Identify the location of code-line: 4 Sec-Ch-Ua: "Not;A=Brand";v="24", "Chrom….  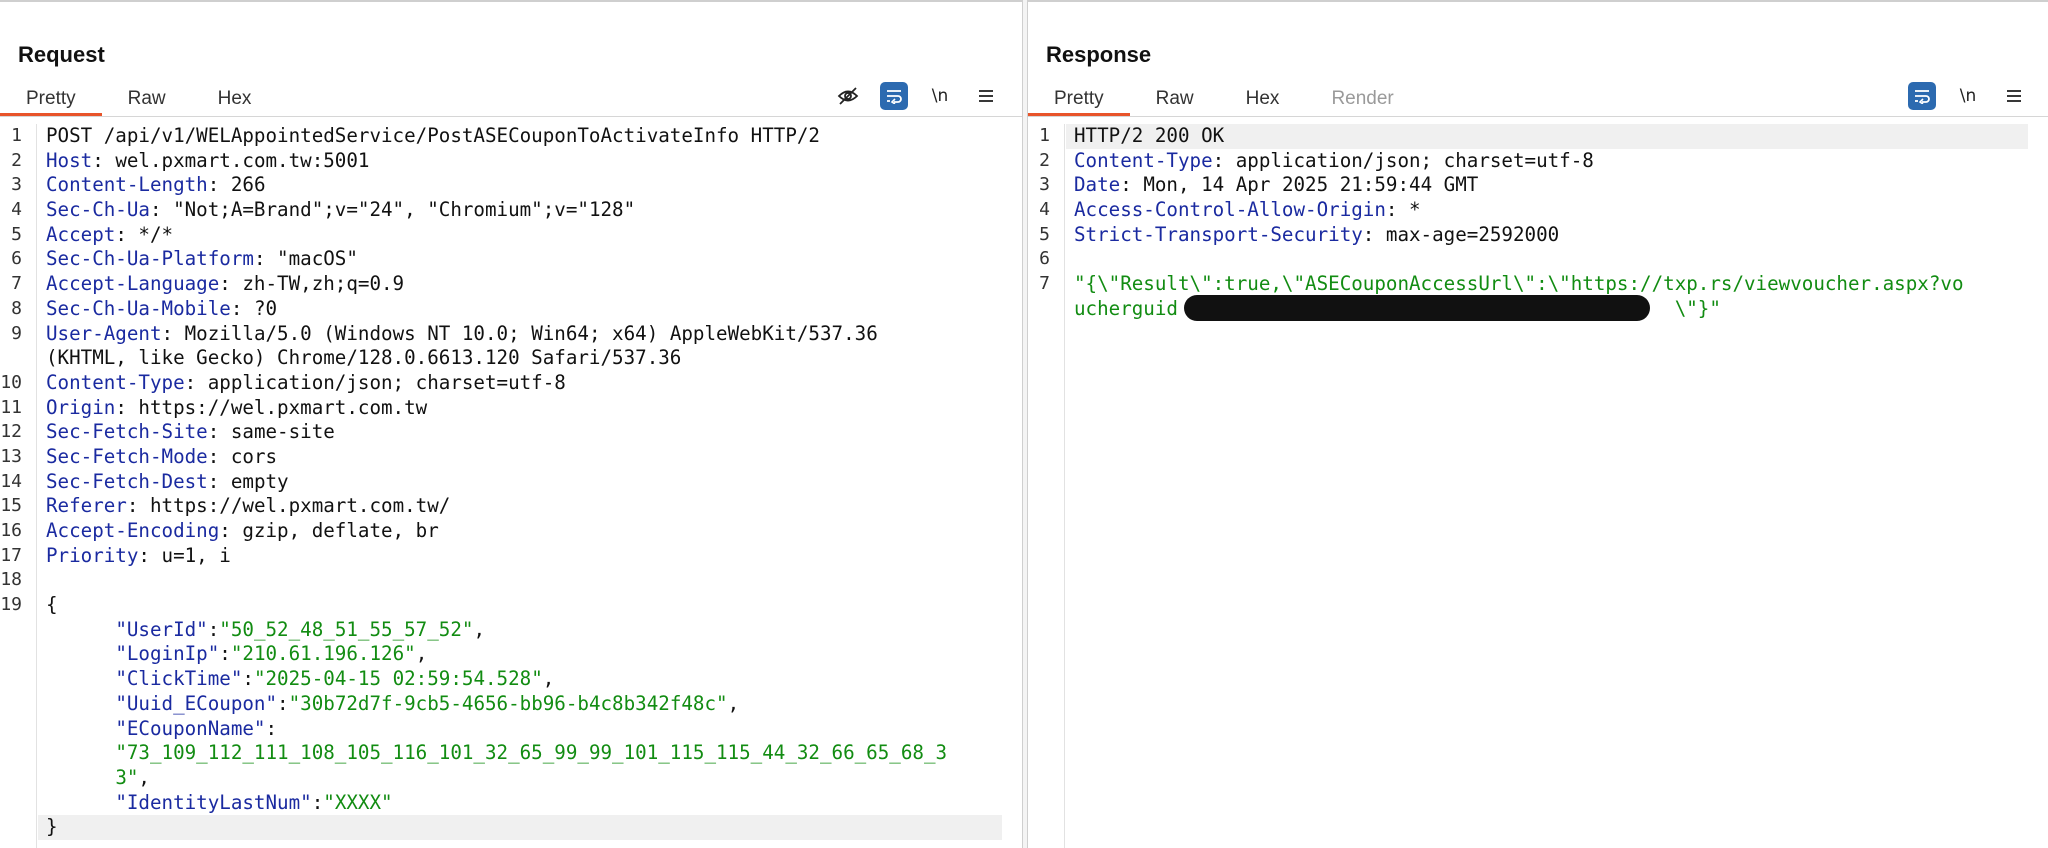
(511, 210).